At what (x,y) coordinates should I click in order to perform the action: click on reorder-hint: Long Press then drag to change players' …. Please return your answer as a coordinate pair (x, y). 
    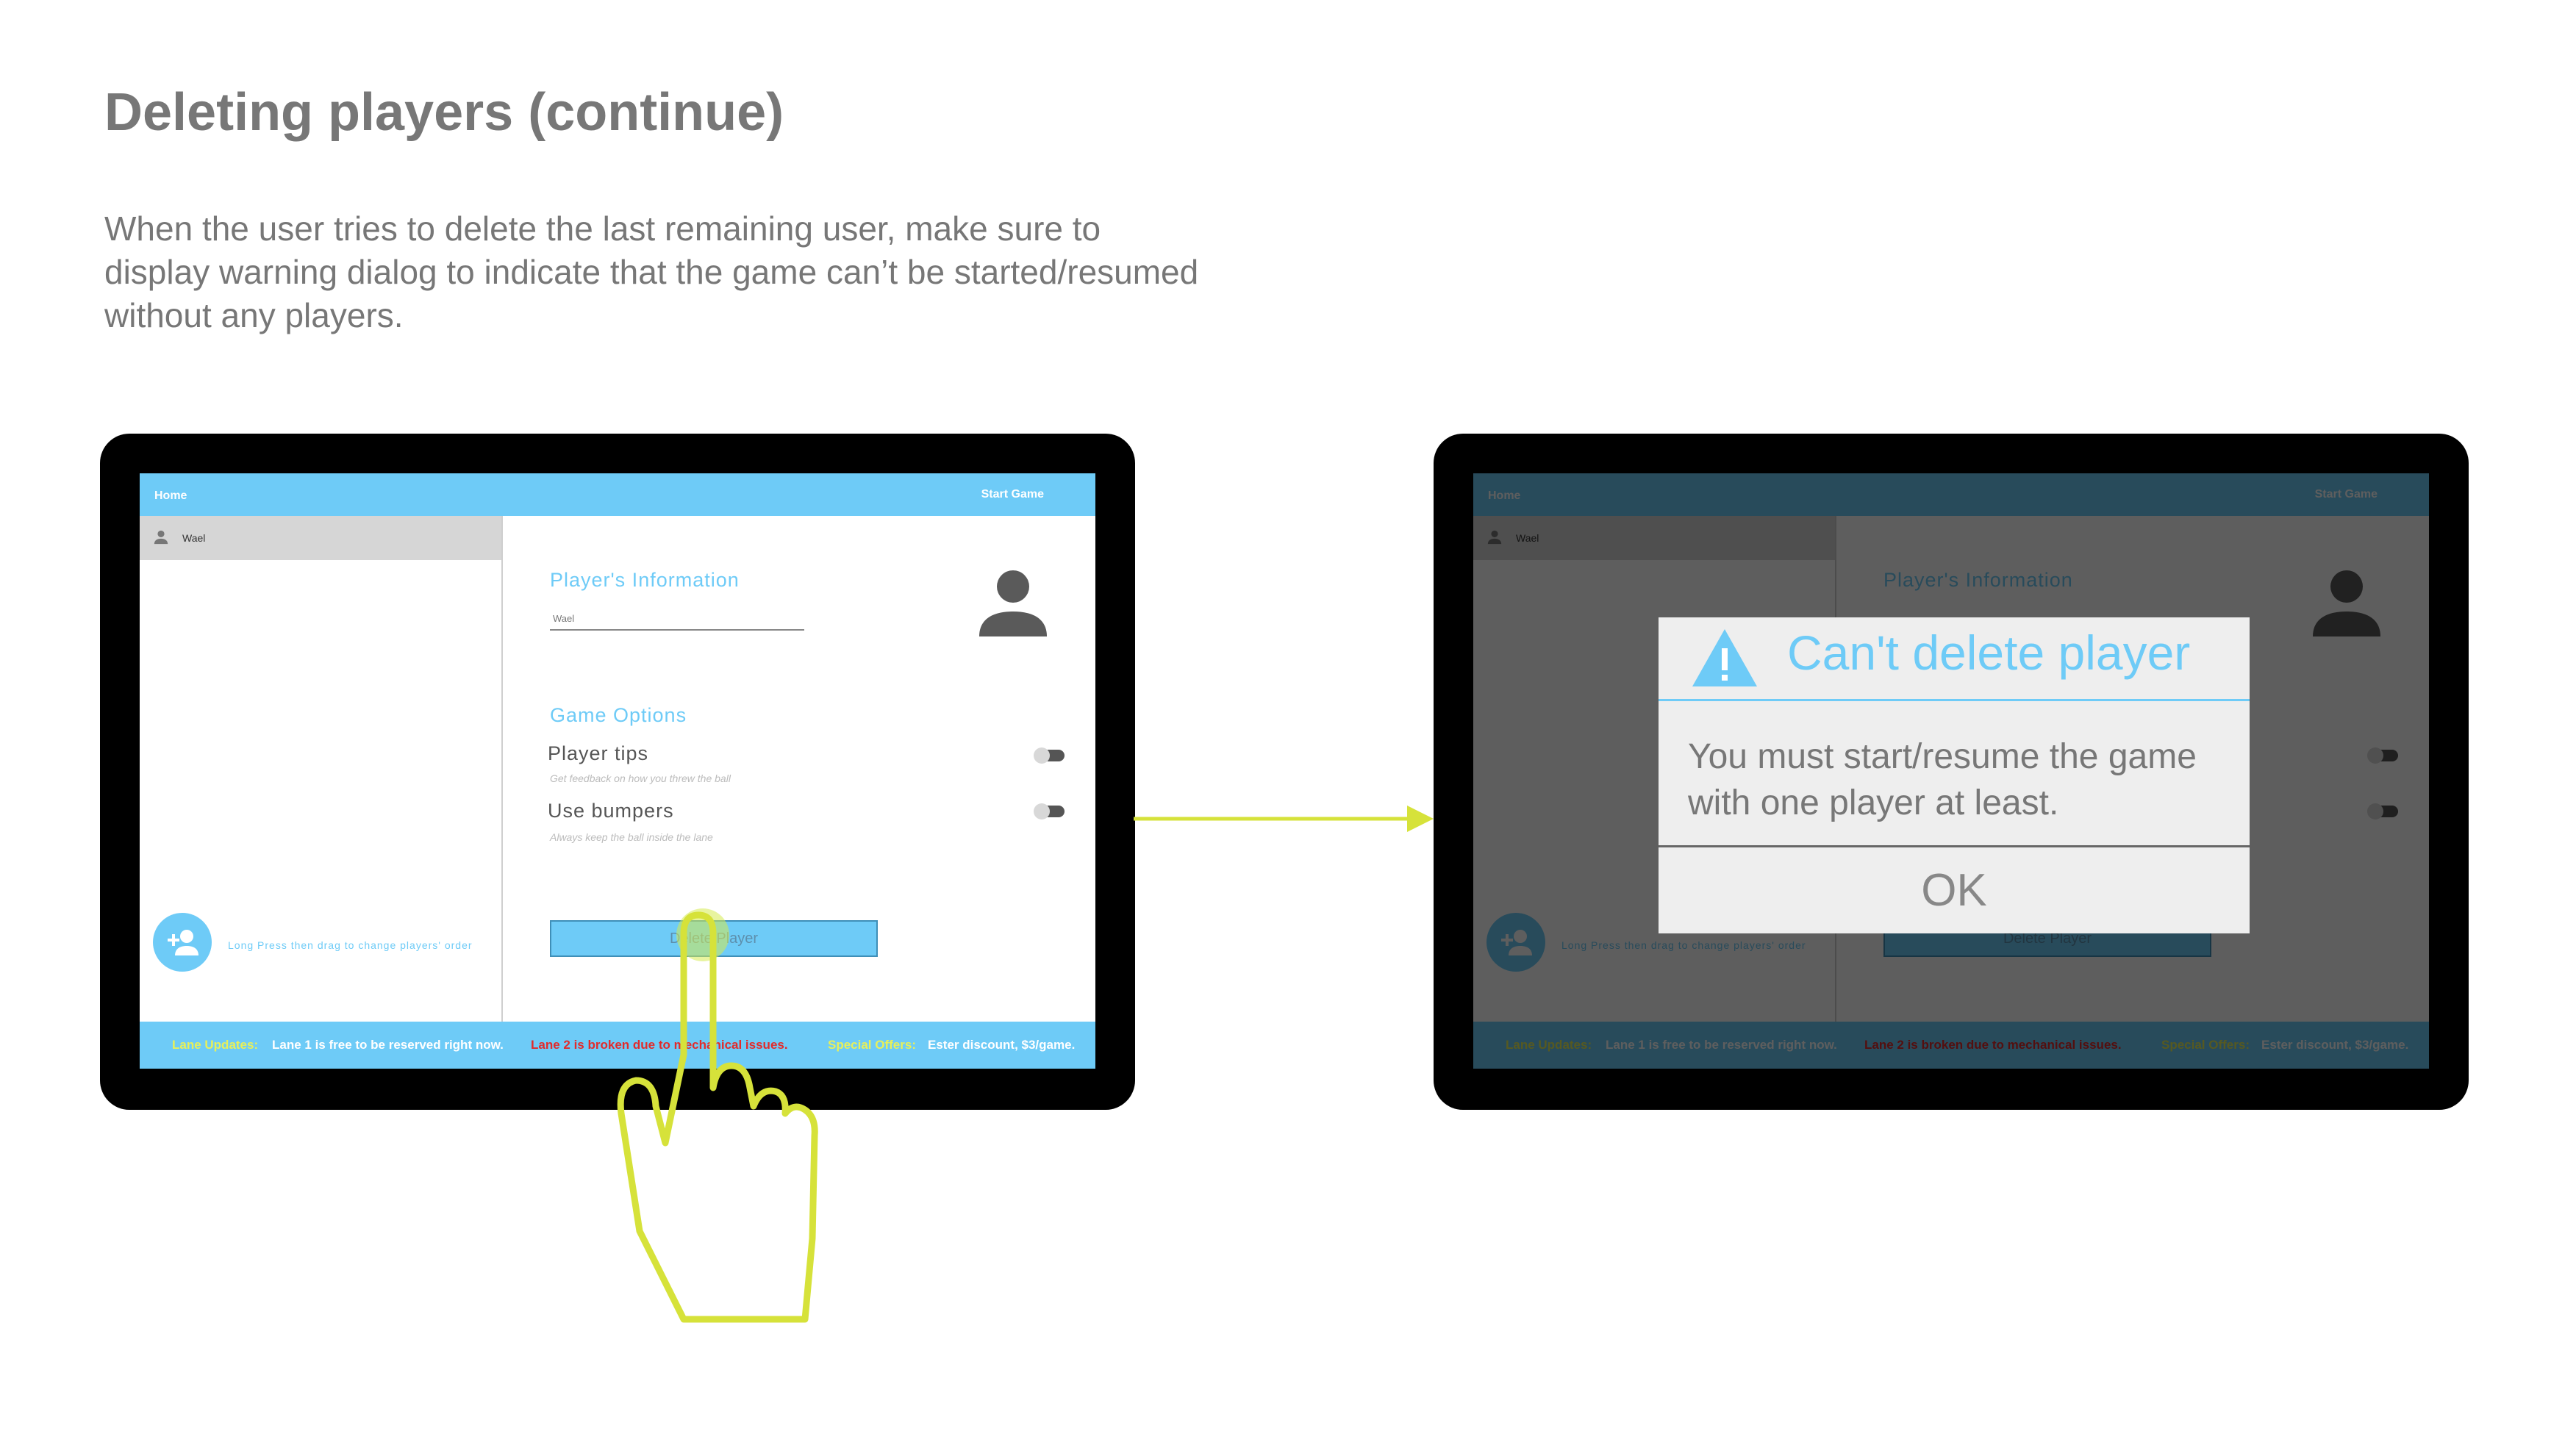
    Looking at the image, I should click on (350, 945).